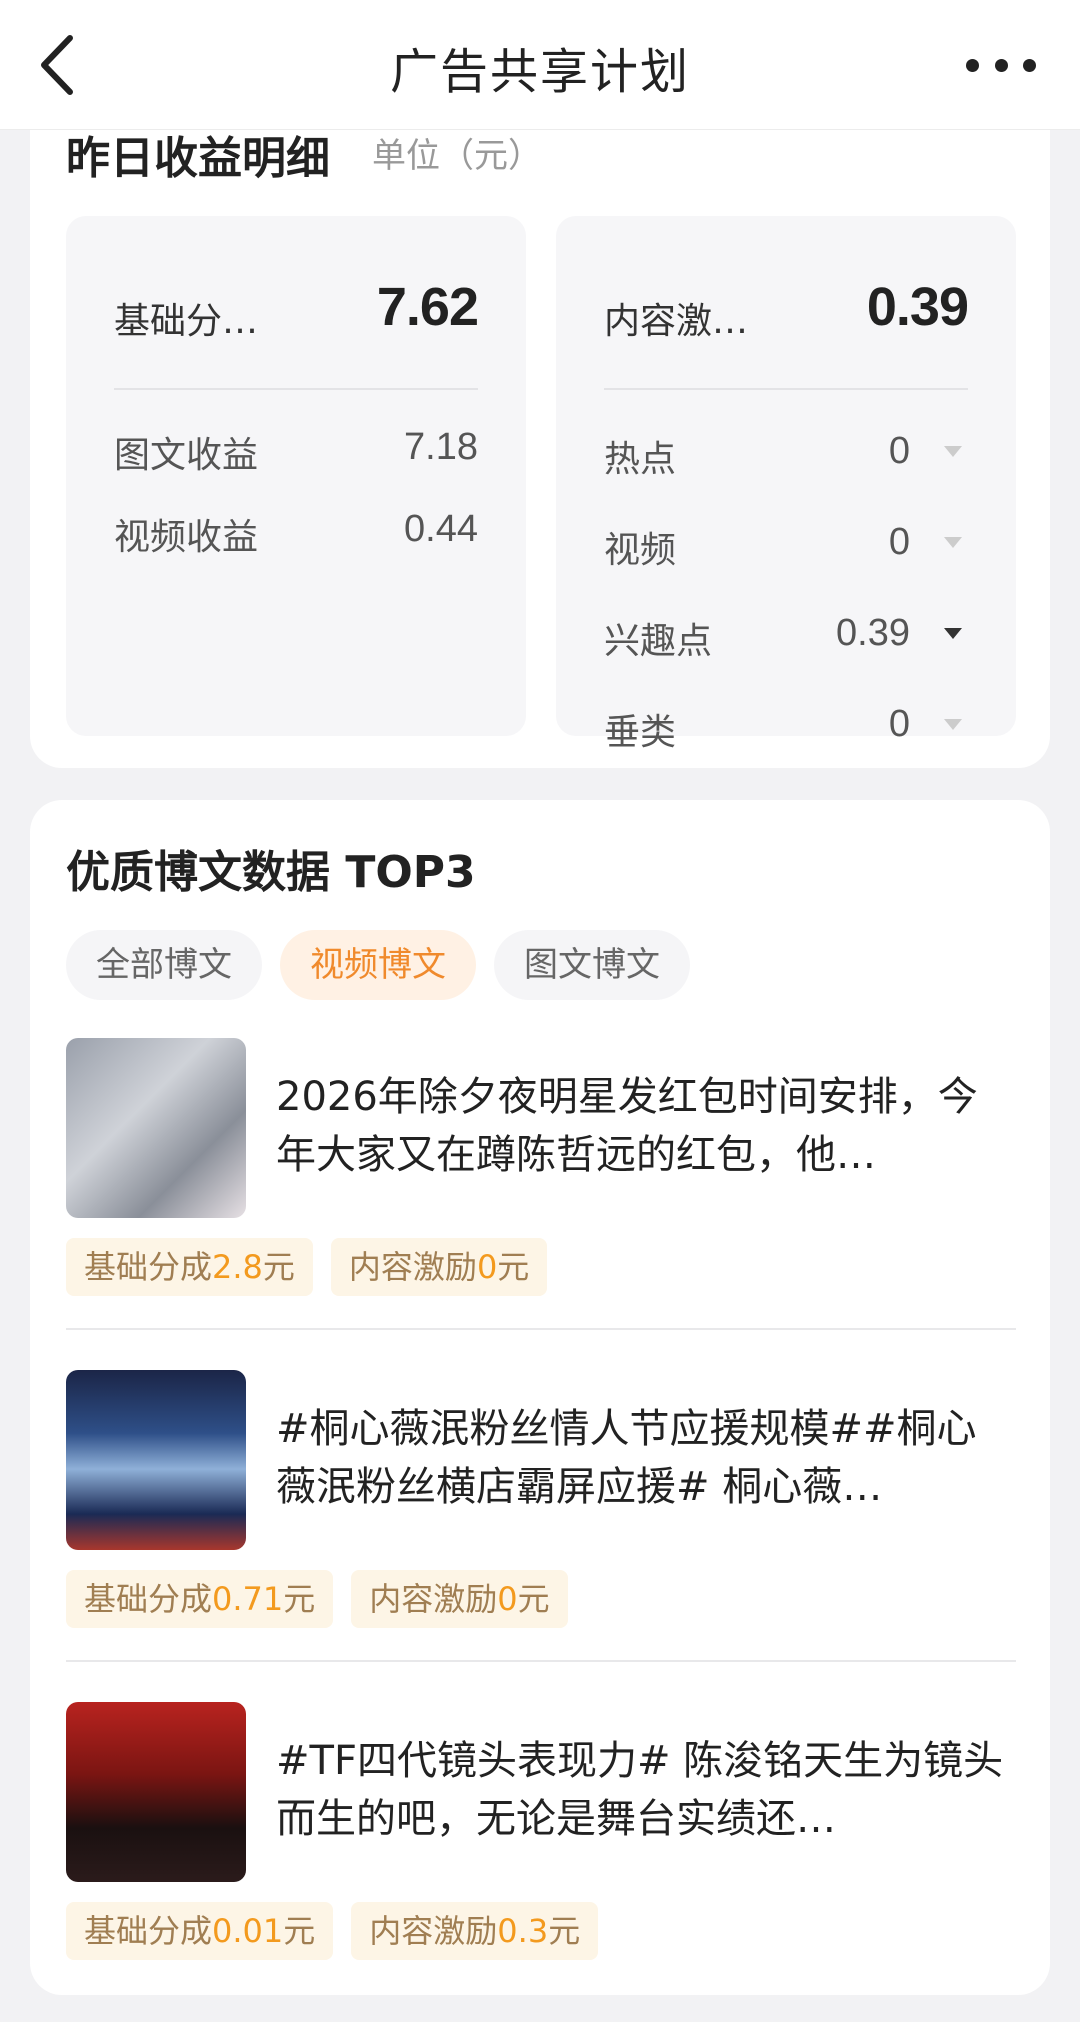 The image size is (1080, 2022). What do you see at coordinates (786, 728) in the screenshot?
I see `vertical-category-row: 垂类 0` at bounding box center [786, 728].